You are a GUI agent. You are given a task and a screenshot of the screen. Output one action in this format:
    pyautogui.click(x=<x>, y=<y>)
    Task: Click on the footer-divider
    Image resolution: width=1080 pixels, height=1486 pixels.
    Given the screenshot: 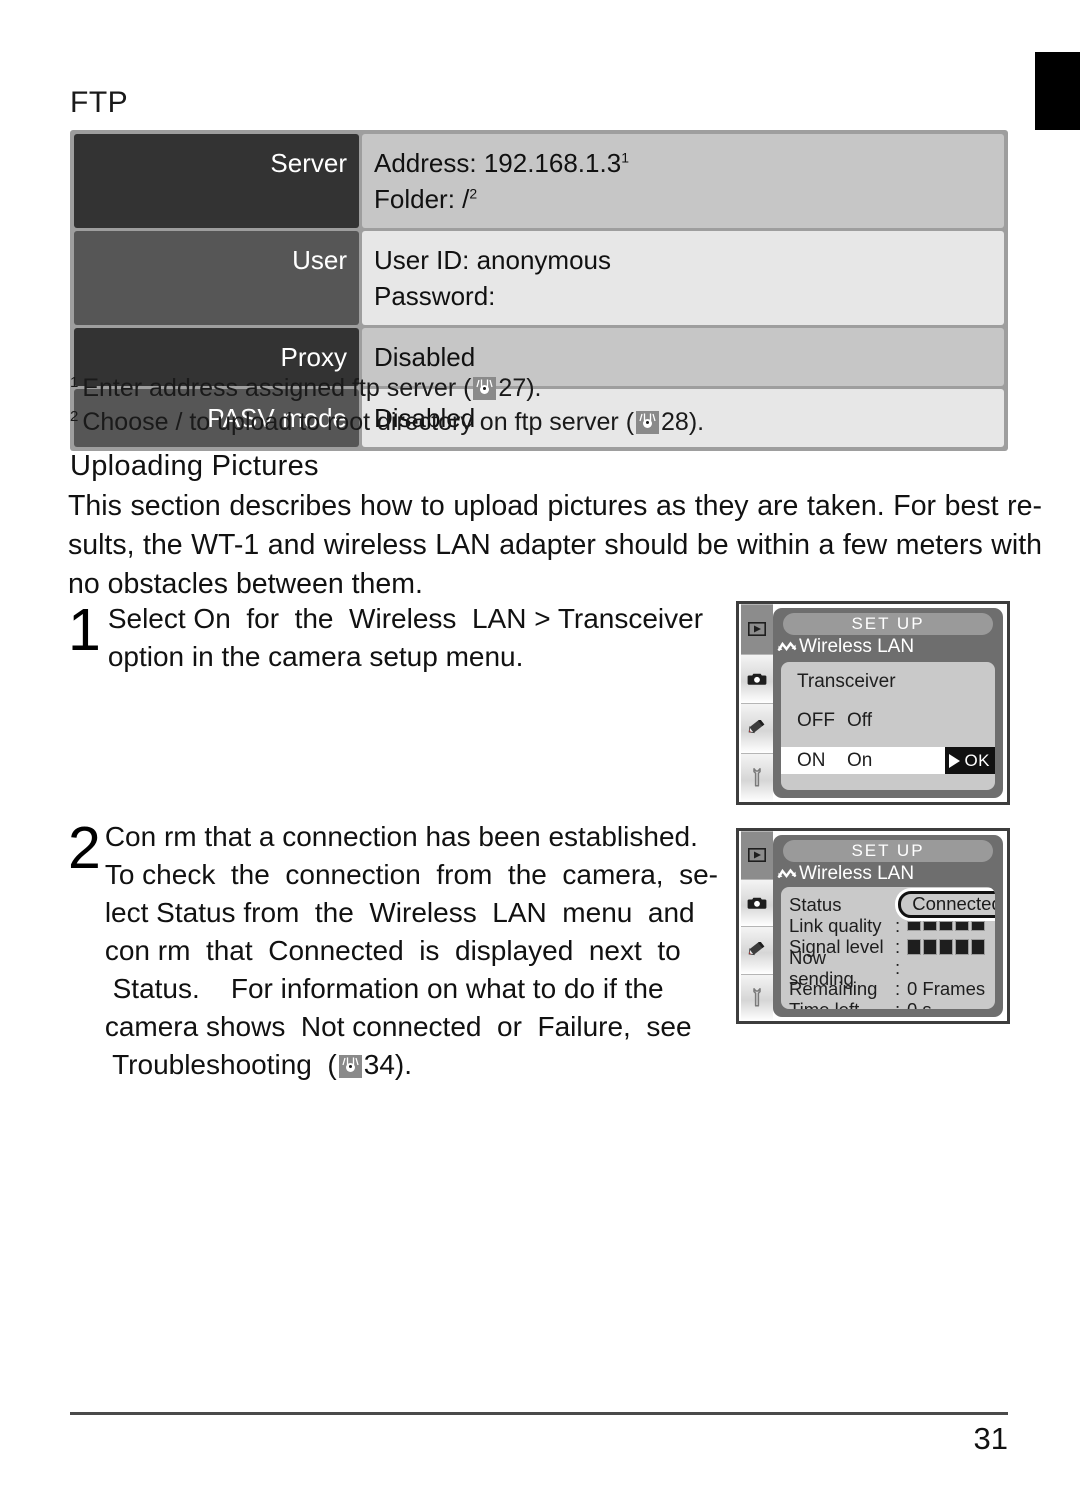 What is the action you would take?
    pyautogui.click(x=539, y=1413)
    